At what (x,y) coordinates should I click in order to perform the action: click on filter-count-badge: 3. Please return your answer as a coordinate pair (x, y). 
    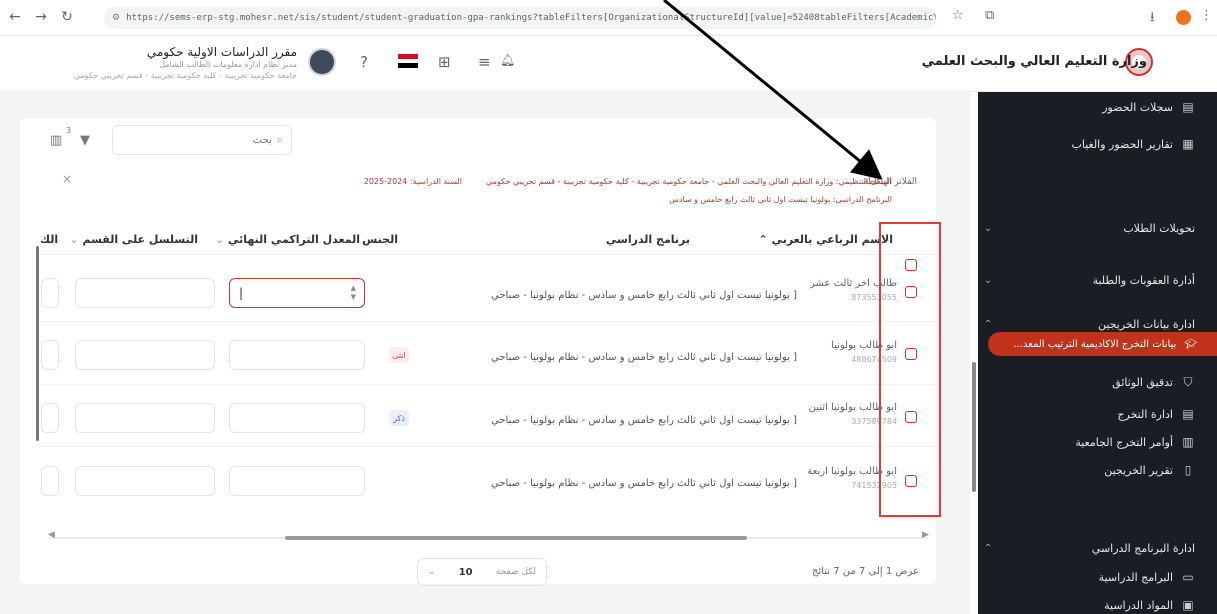
    Looking at the image, I should click on (69, 130).